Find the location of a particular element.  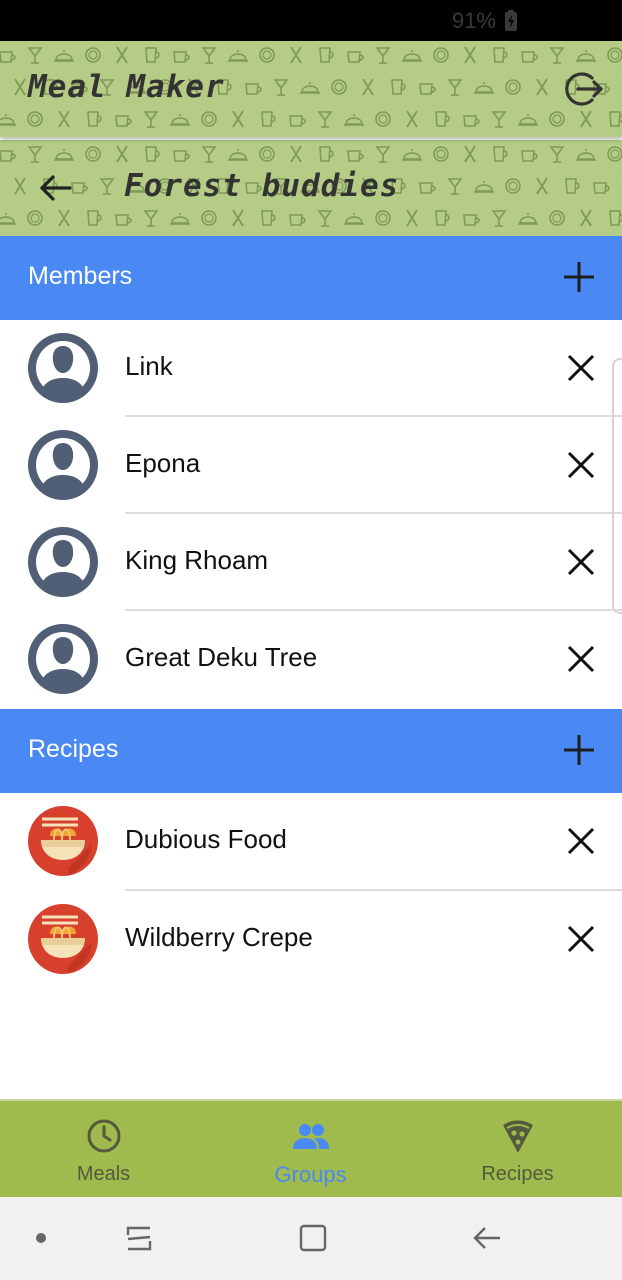

nav-groups: Groups is located at coordinates (310, 1150).